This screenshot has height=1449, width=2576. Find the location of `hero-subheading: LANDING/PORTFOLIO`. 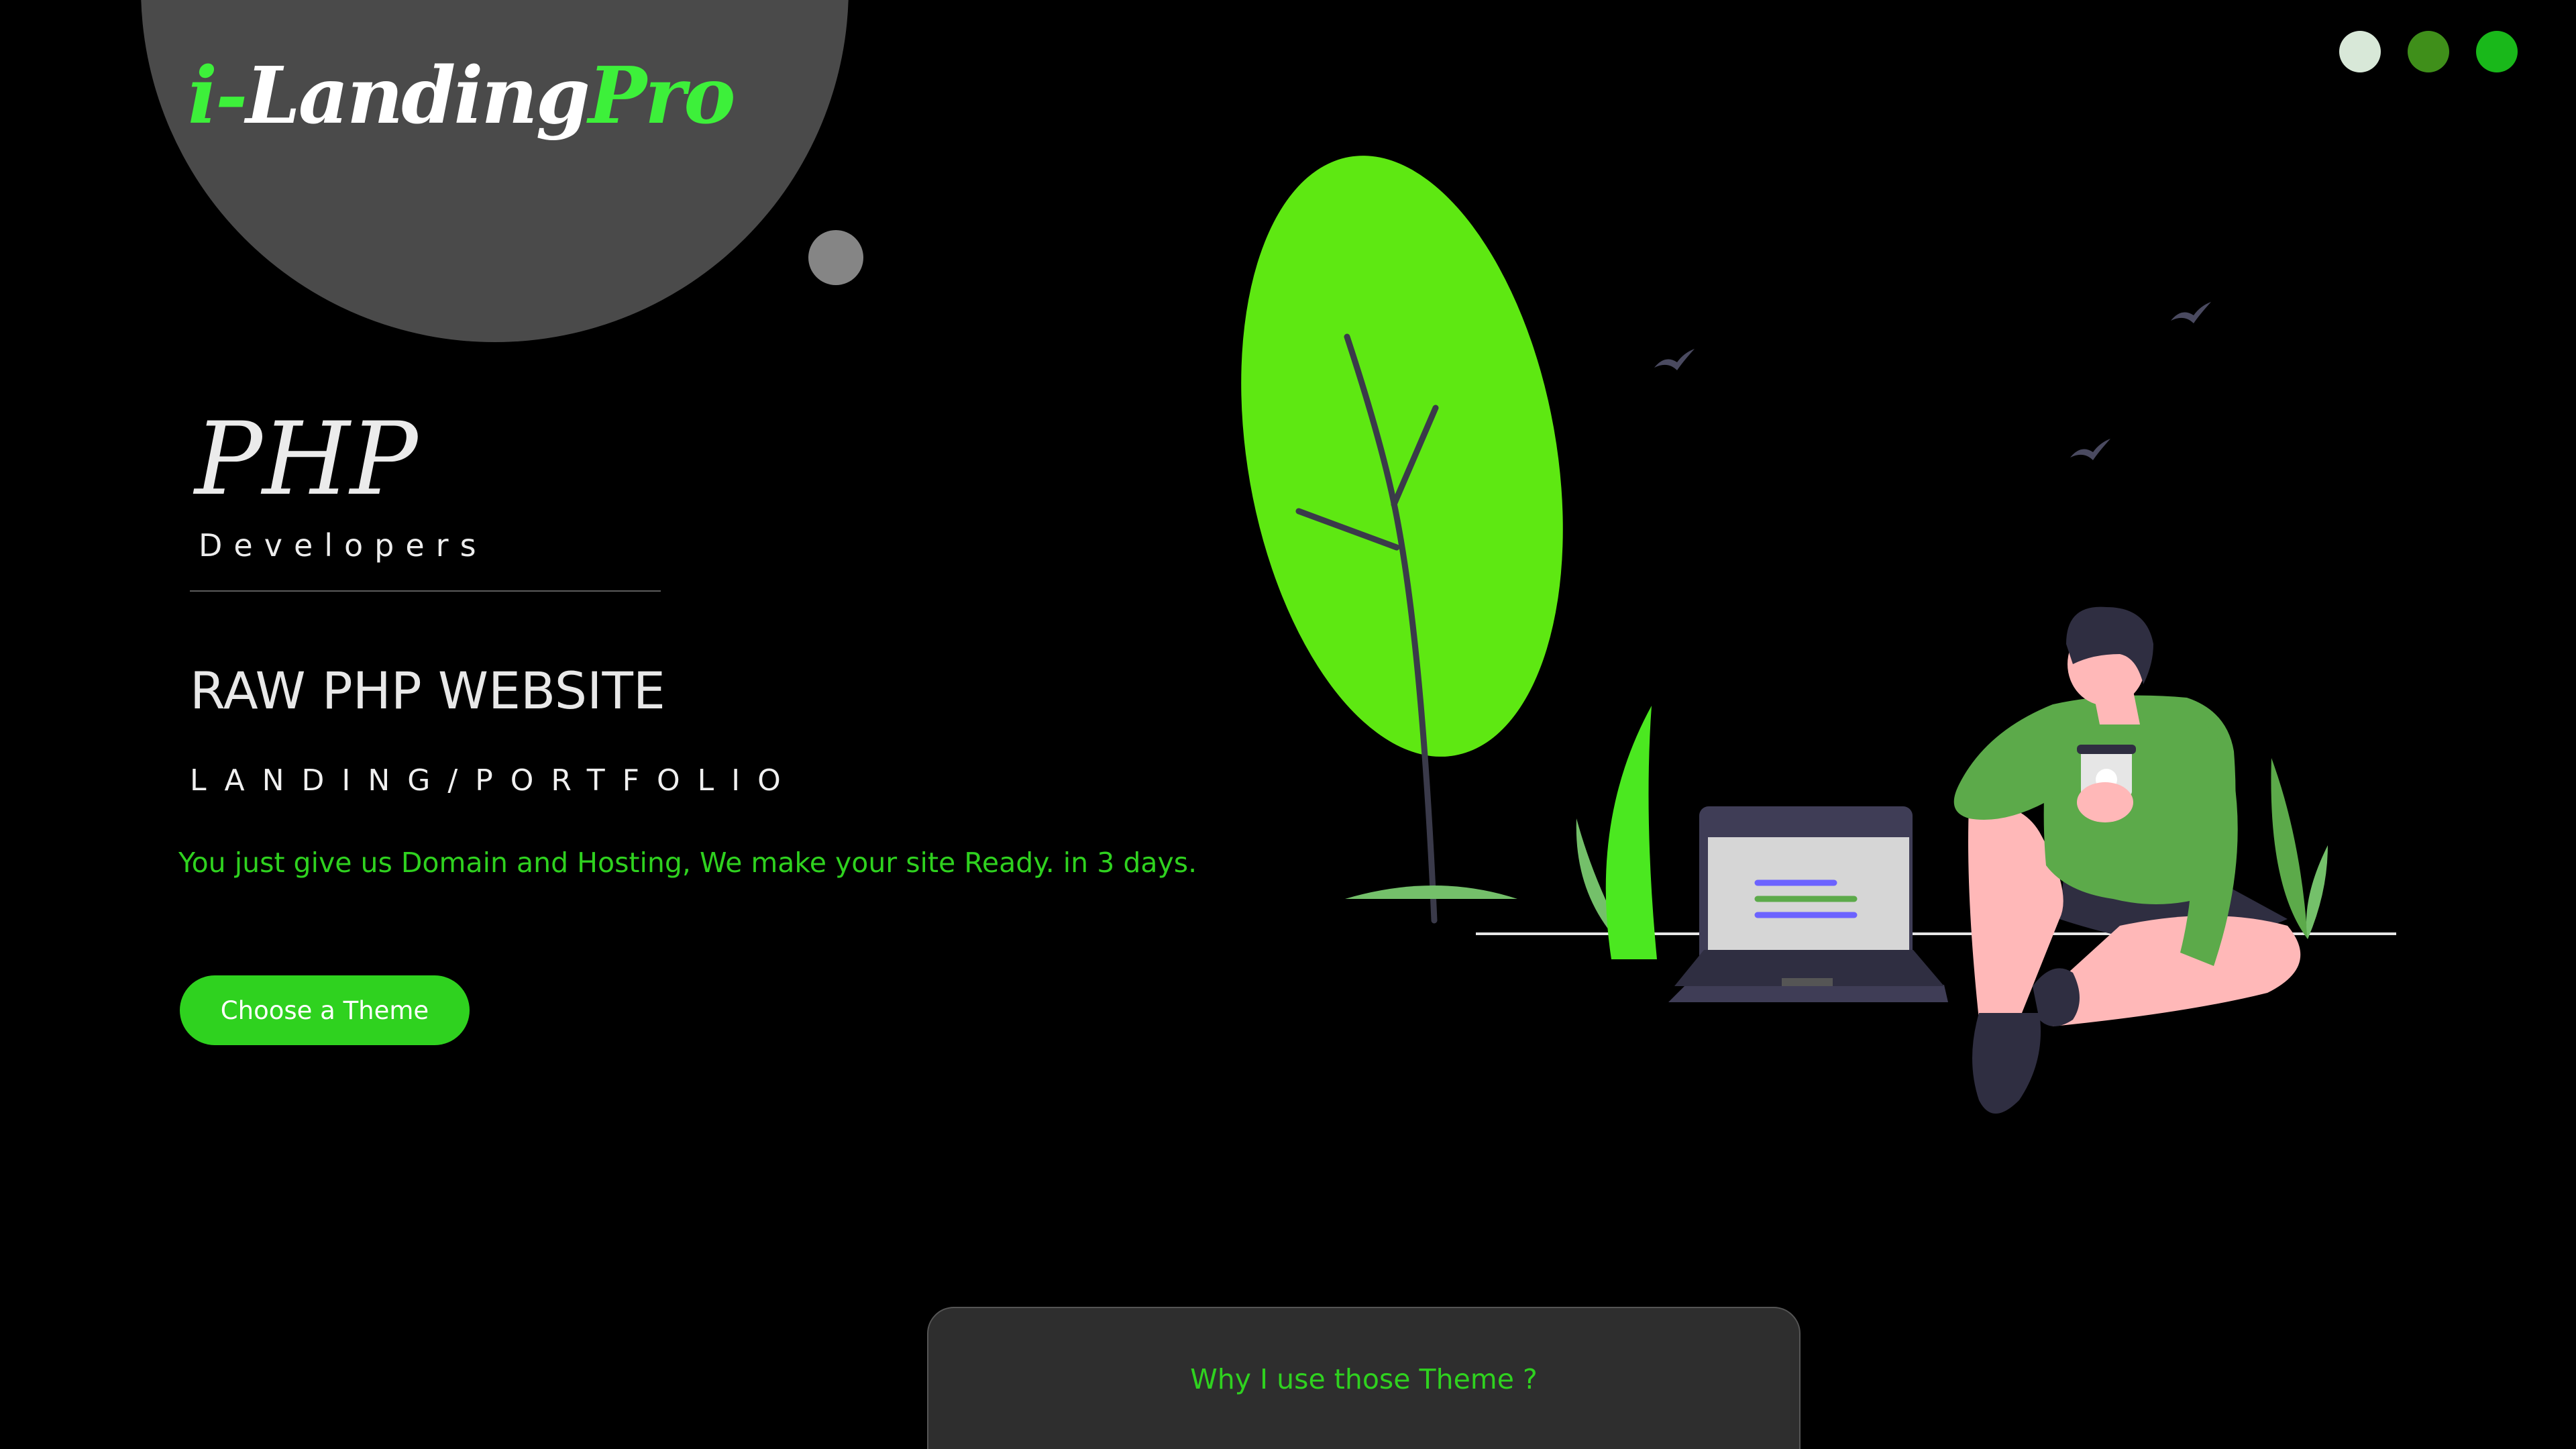

hero-subheading: LANDING/PORTFOLIO is located at coordinates (494, 780).